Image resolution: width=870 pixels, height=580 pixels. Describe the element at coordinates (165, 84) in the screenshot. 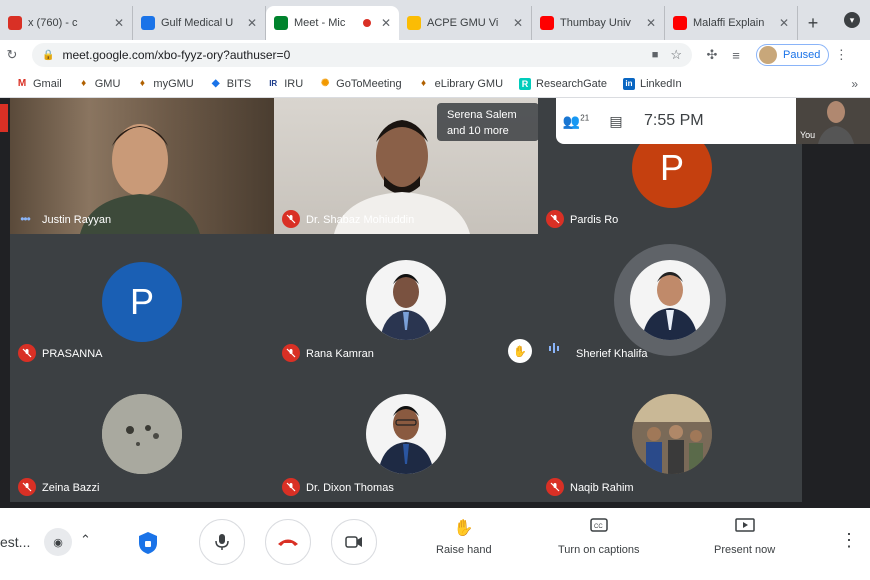

I see `bookmark-mygmu: ♦ myGMU` at that location.